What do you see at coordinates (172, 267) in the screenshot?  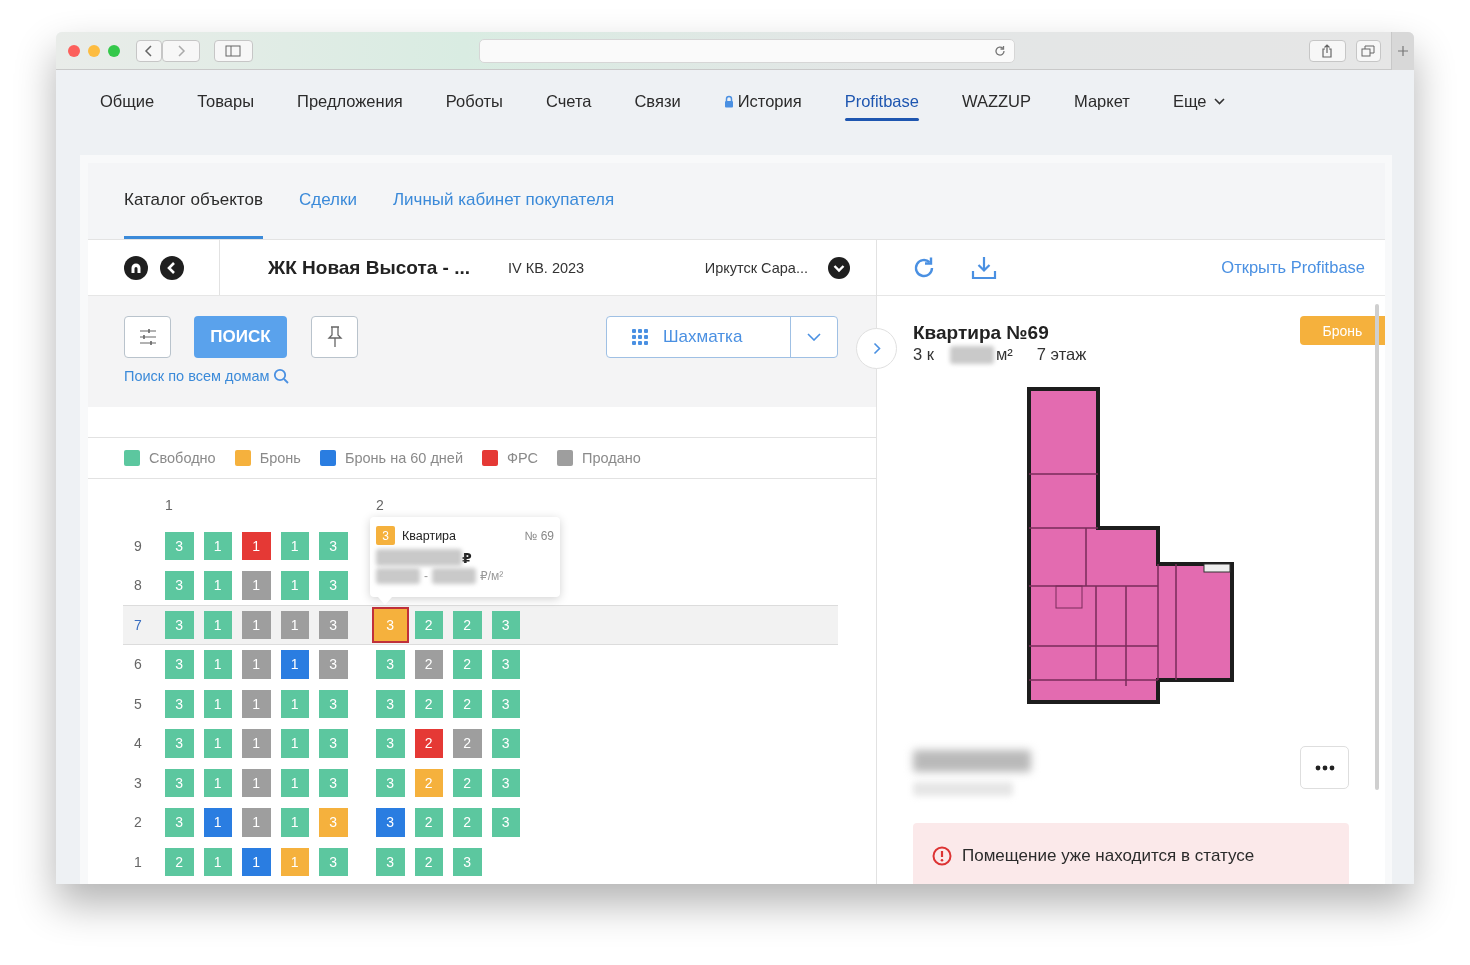 I see `back-icon` at bounding box center [172, 267].